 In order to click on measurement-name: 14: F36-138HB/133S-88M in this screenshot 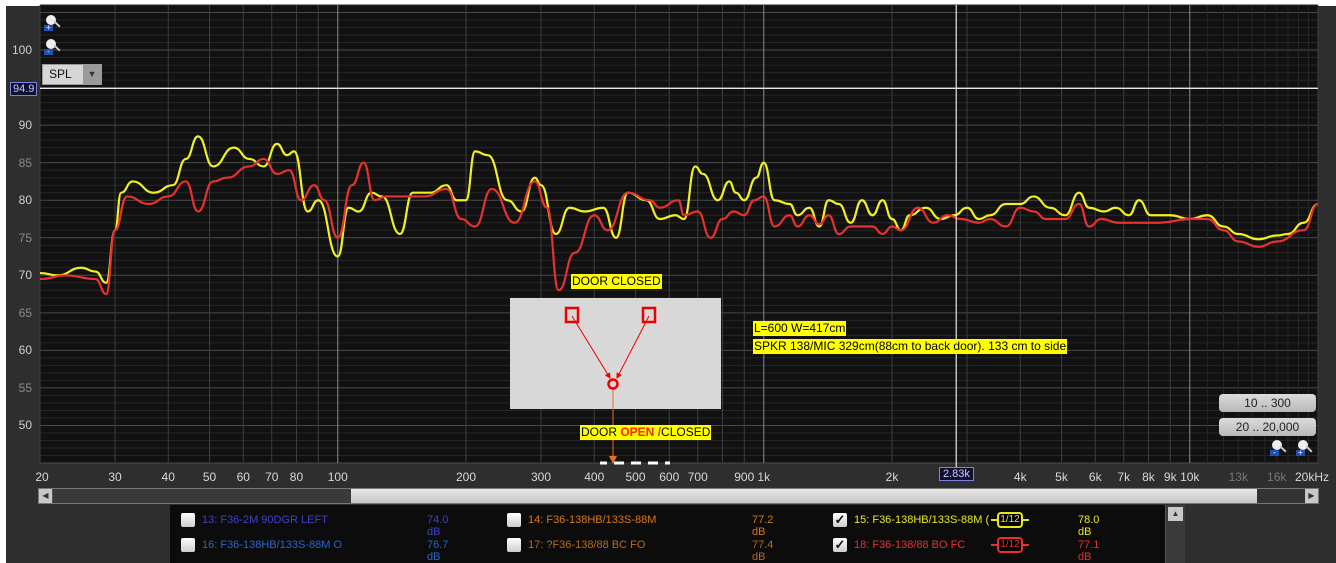, I will do `click(592, 520)`.